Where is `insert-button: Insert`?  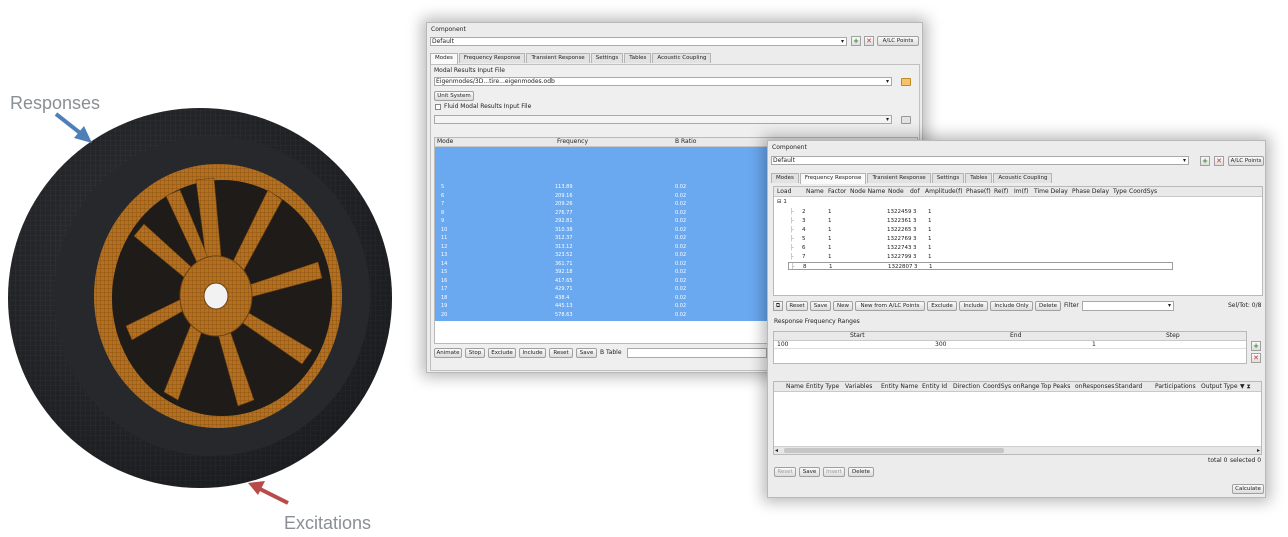
insert-button: Insert is located at coordinates (834, 472).